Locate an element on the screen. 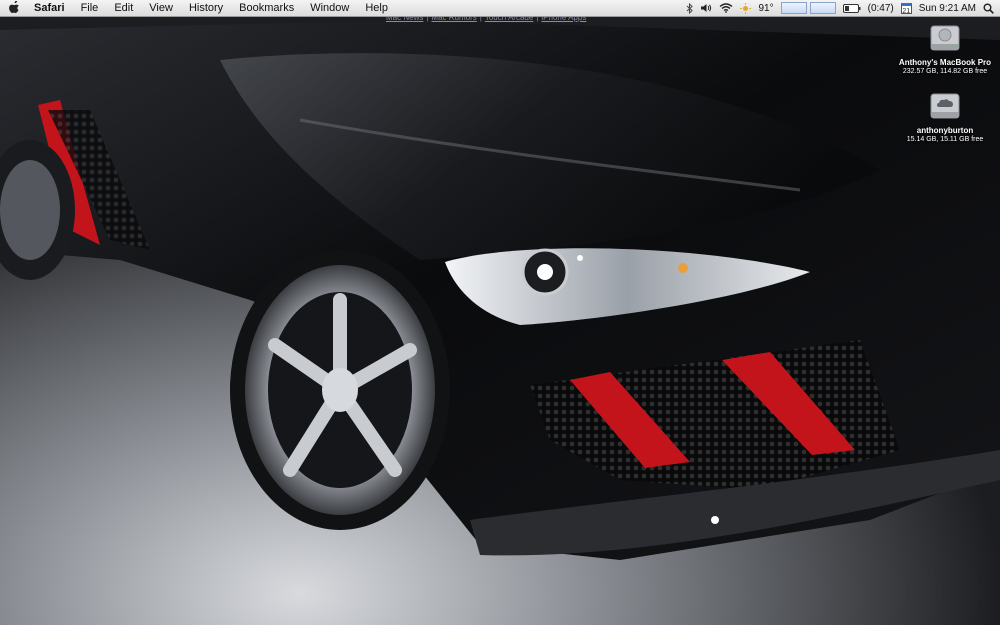 Image resolution: width=1000 pixels, height=625 pixels. battery-icon is located at coordinates (851, 8).